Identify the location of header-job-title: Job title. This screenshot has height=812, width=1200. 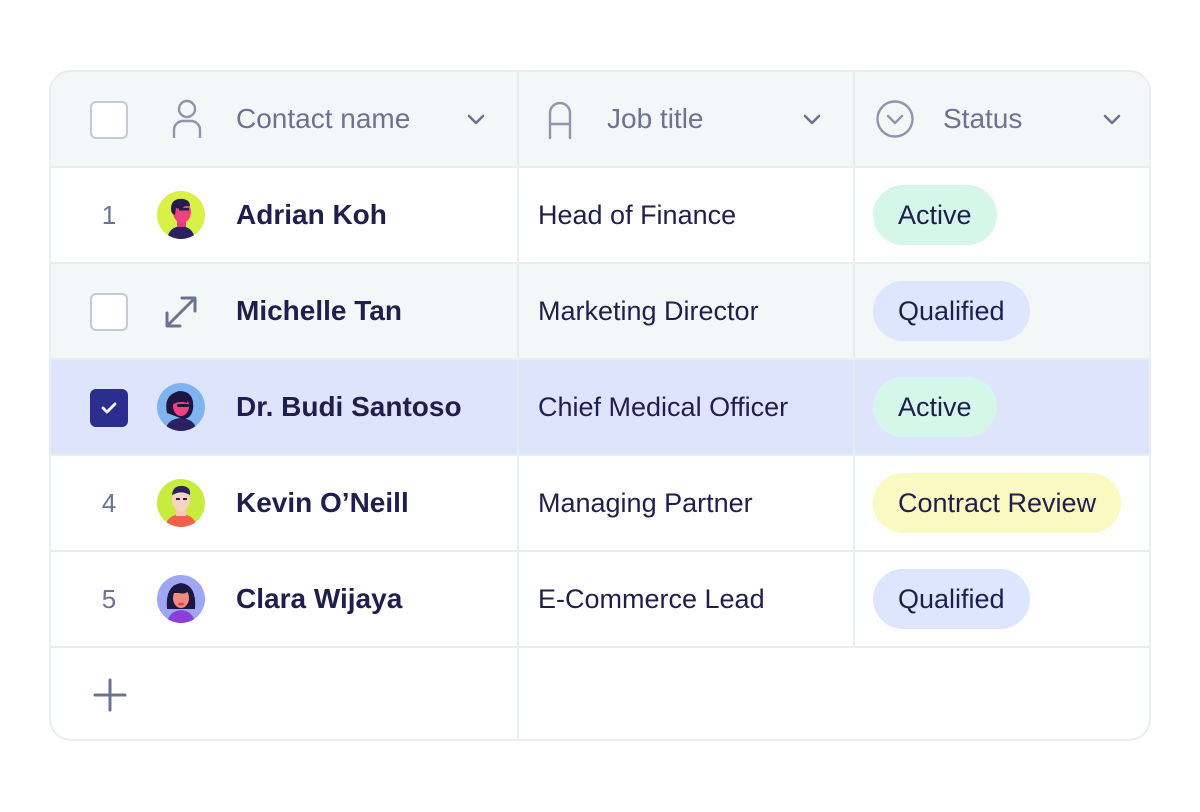
(685, 119).